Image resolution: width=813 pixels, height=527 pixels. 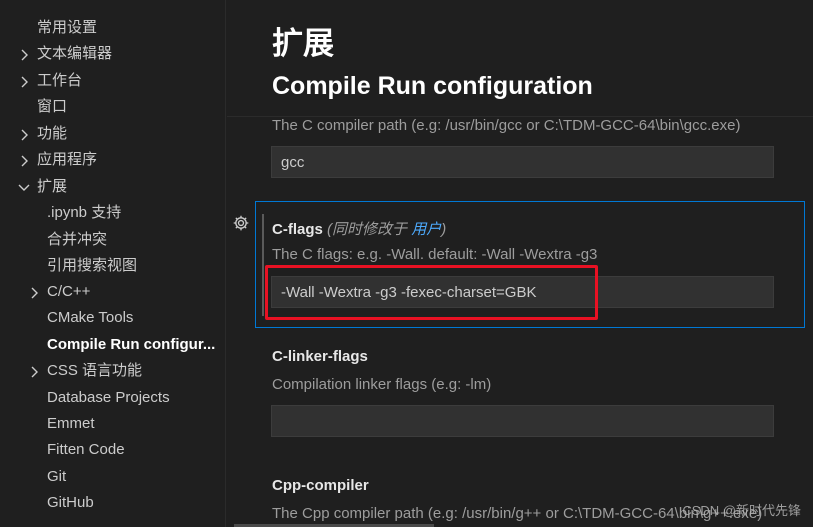 I want to click on tree-item-git: Git, so click(x=113, y=477).